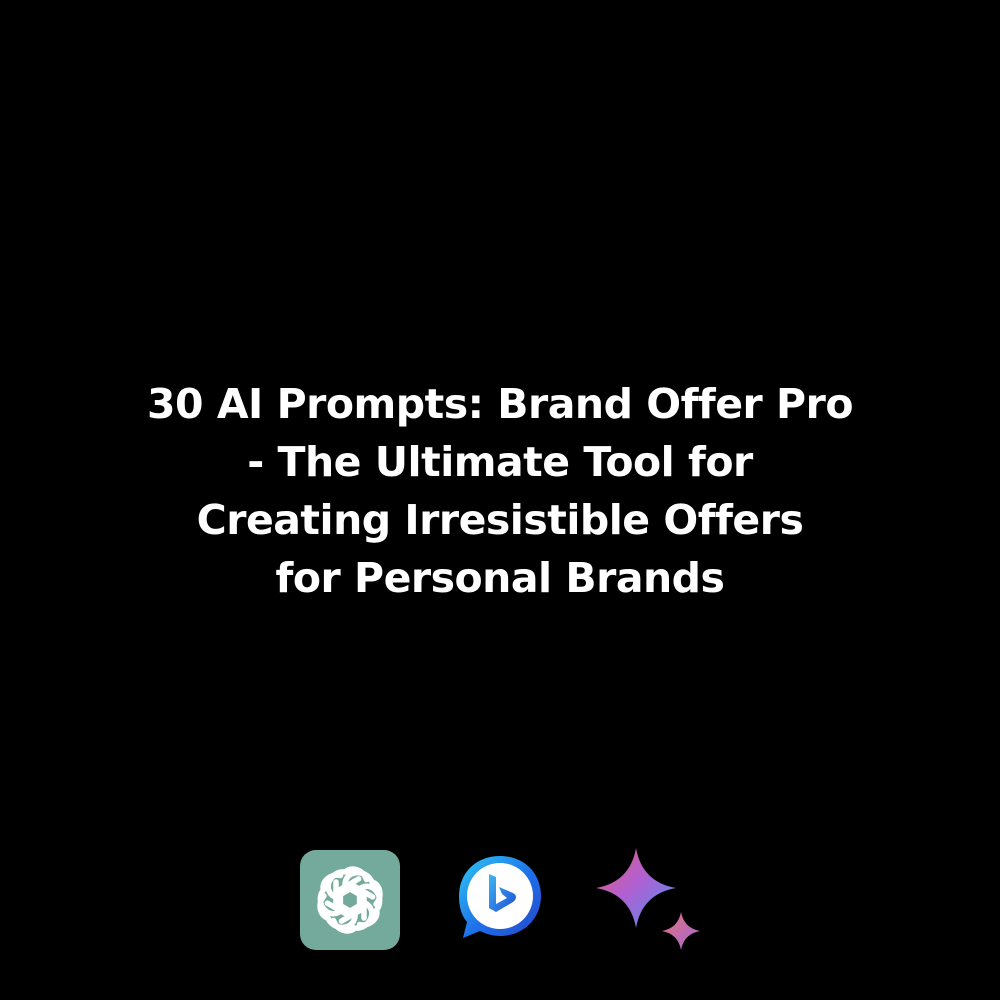  I want to click on gemini-sparkle-logo-icon, so click(650, 901).